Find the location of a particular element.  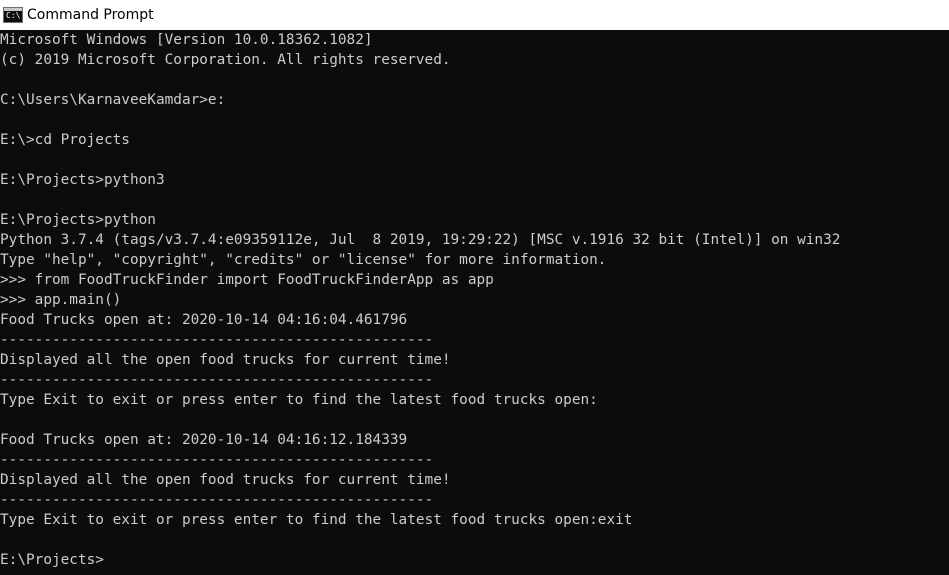

console-line: E:\Projects> is located at coordinates (52, 560).